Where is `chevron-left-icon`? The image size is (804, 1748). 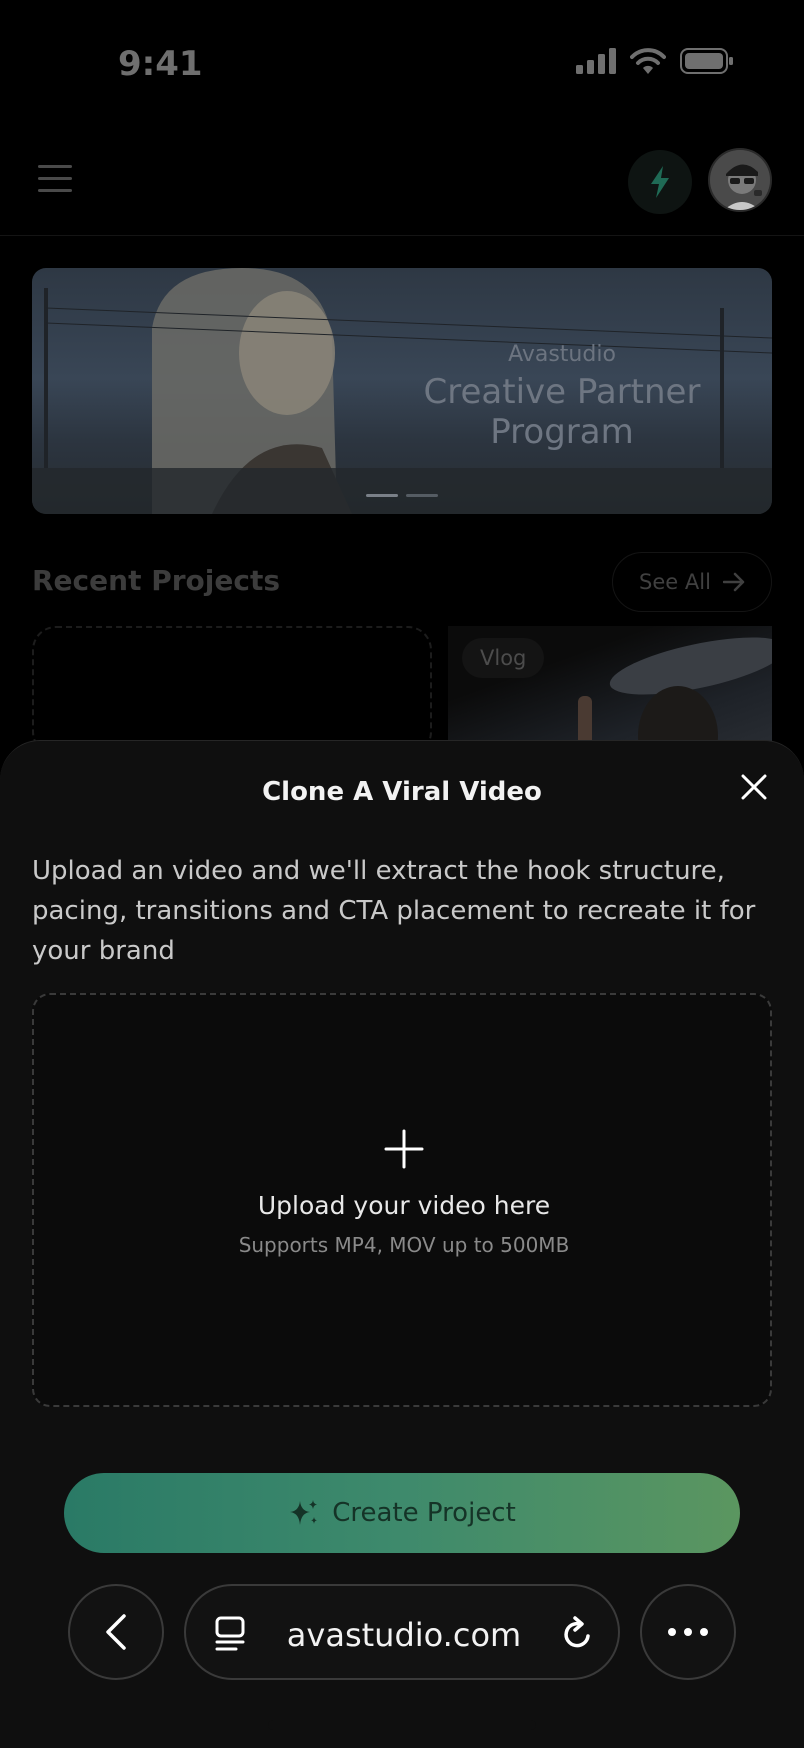 chevron-left-icon is located at coordinates (116, 1632).